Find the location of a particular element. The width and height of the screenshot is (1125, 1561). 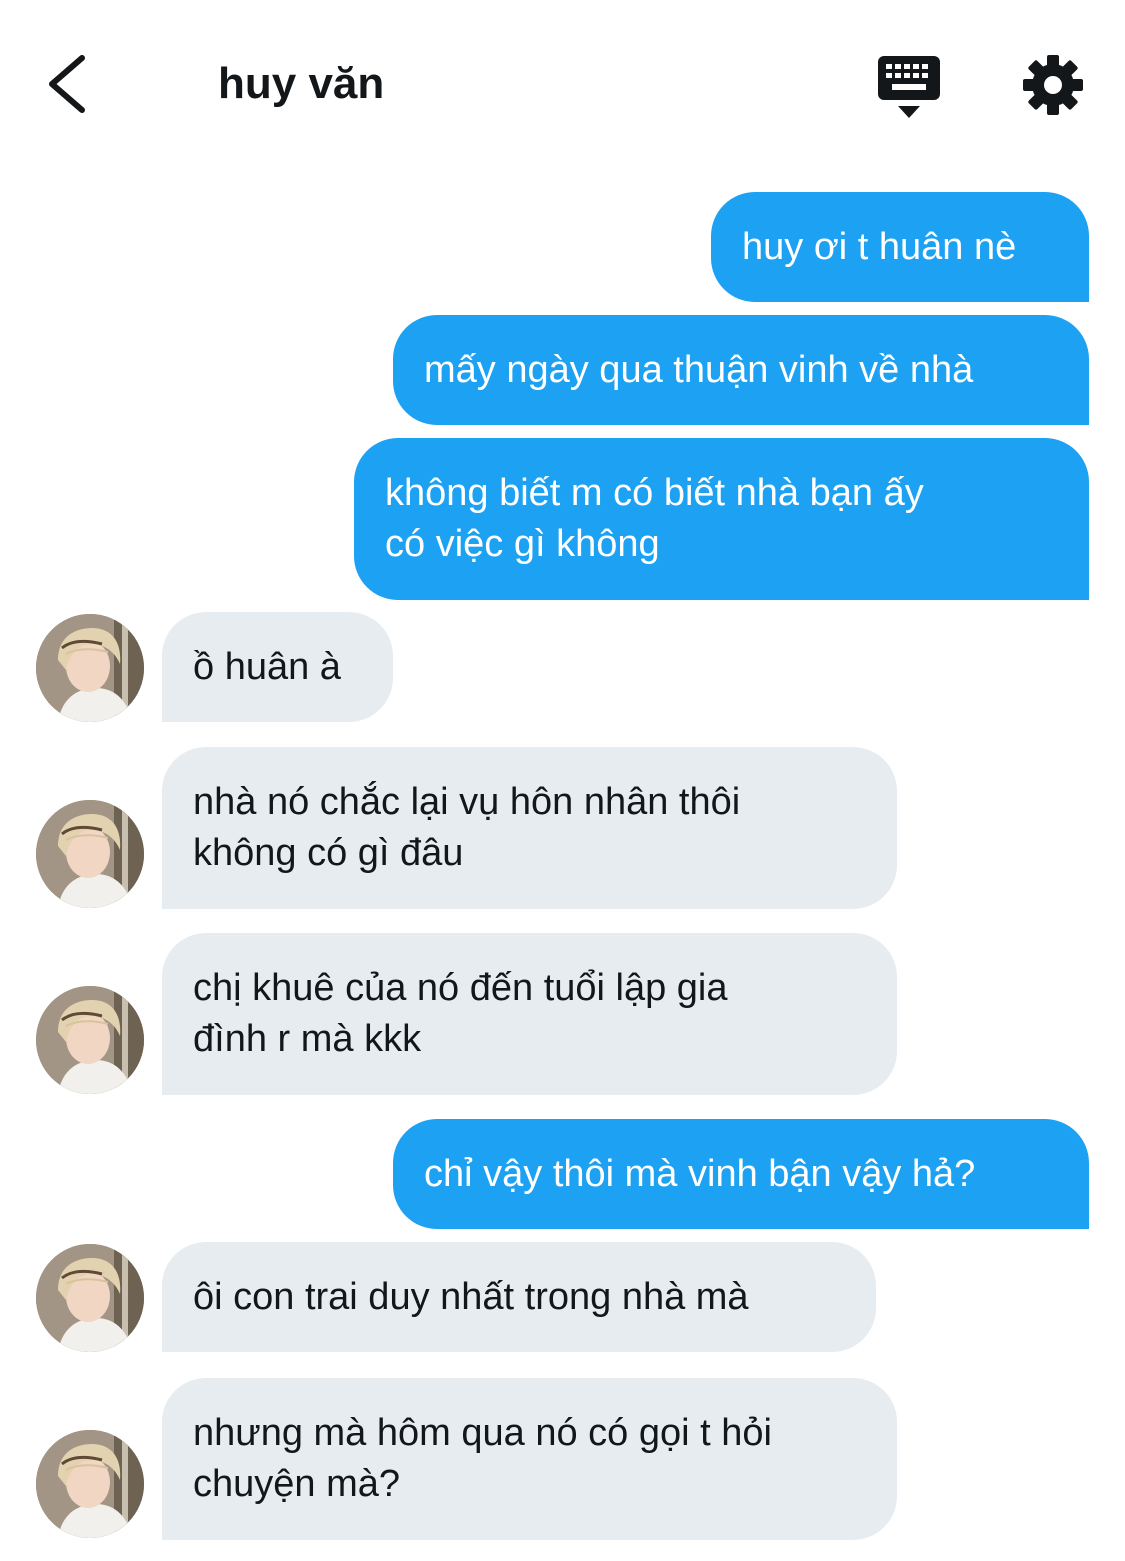

message-text-line: nhưng mà hôm qua nó có gọi t hỏi is located at coordinates (482, 1433).